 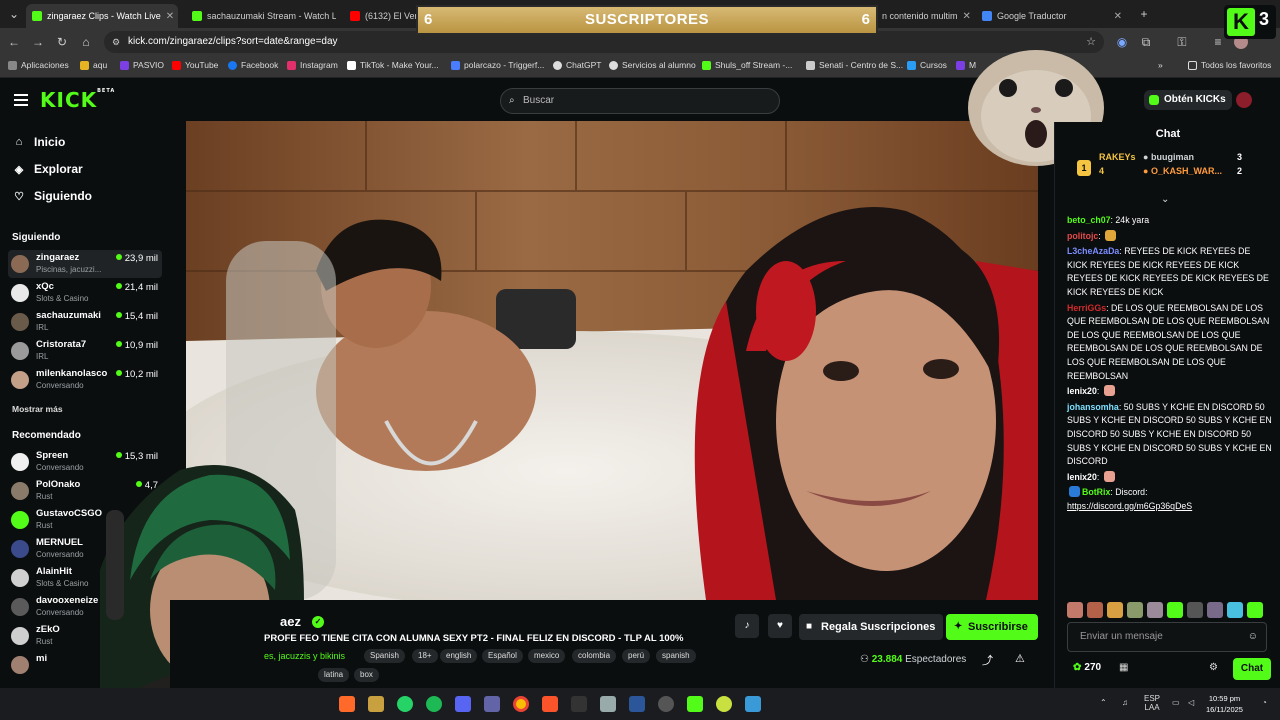 I want to click on bookmark-item: aqu, so click(x=93, y=65).